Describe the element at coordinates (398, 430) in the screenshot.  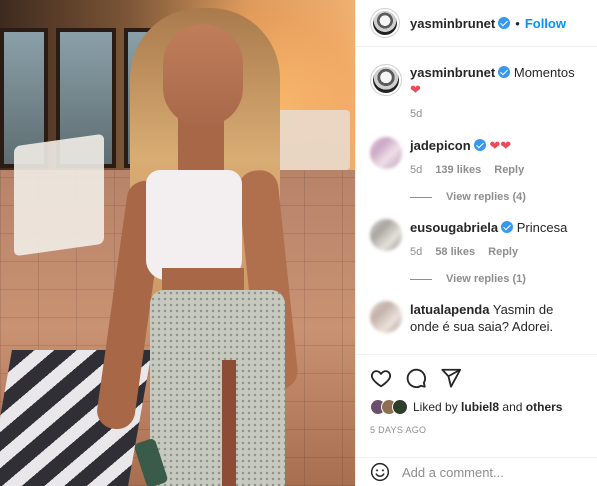
I see `post-timestamp: 5 DAYS AGO` at that location.